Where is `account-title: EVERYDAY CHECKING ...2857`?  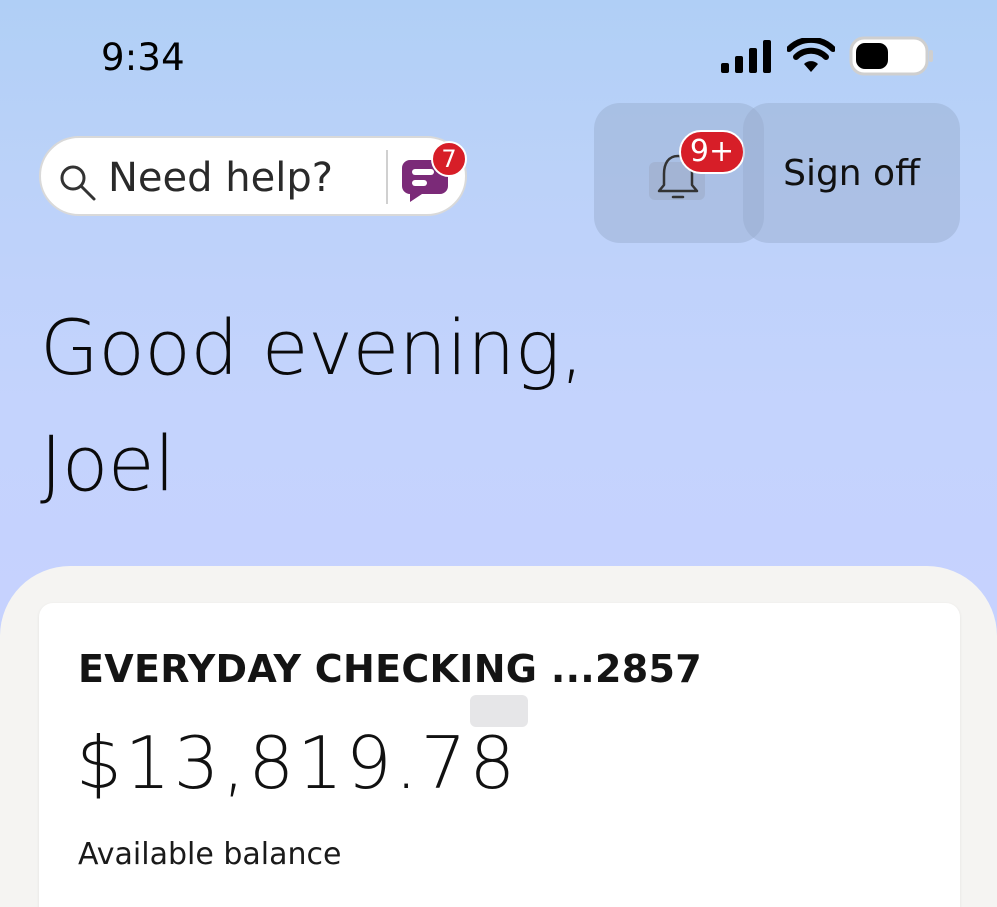 account-title: EVERYDAY CHECKING ...2857 is located at coordinates (390, 669).